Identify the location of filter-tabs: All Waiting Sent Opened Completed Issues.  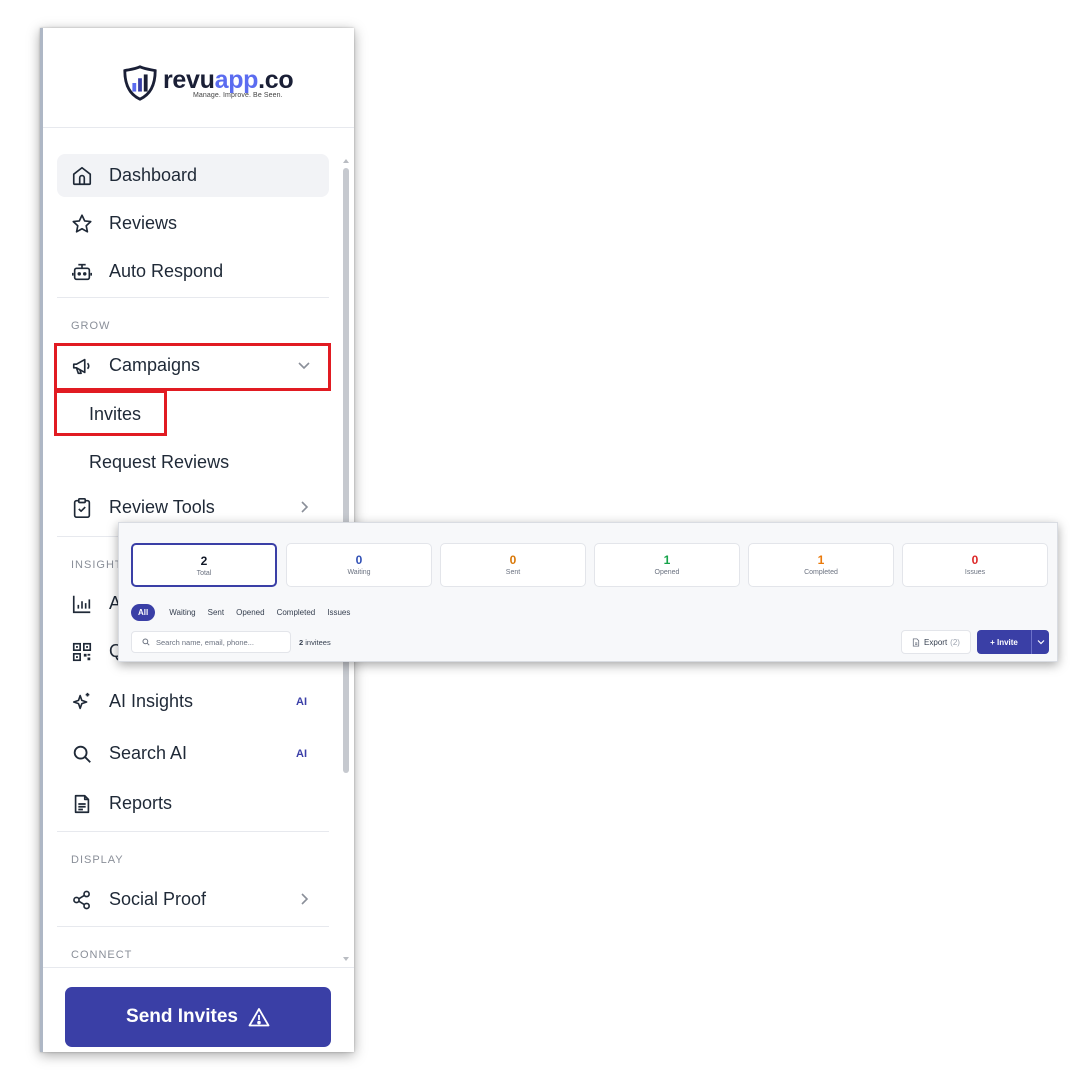
(246, 612).